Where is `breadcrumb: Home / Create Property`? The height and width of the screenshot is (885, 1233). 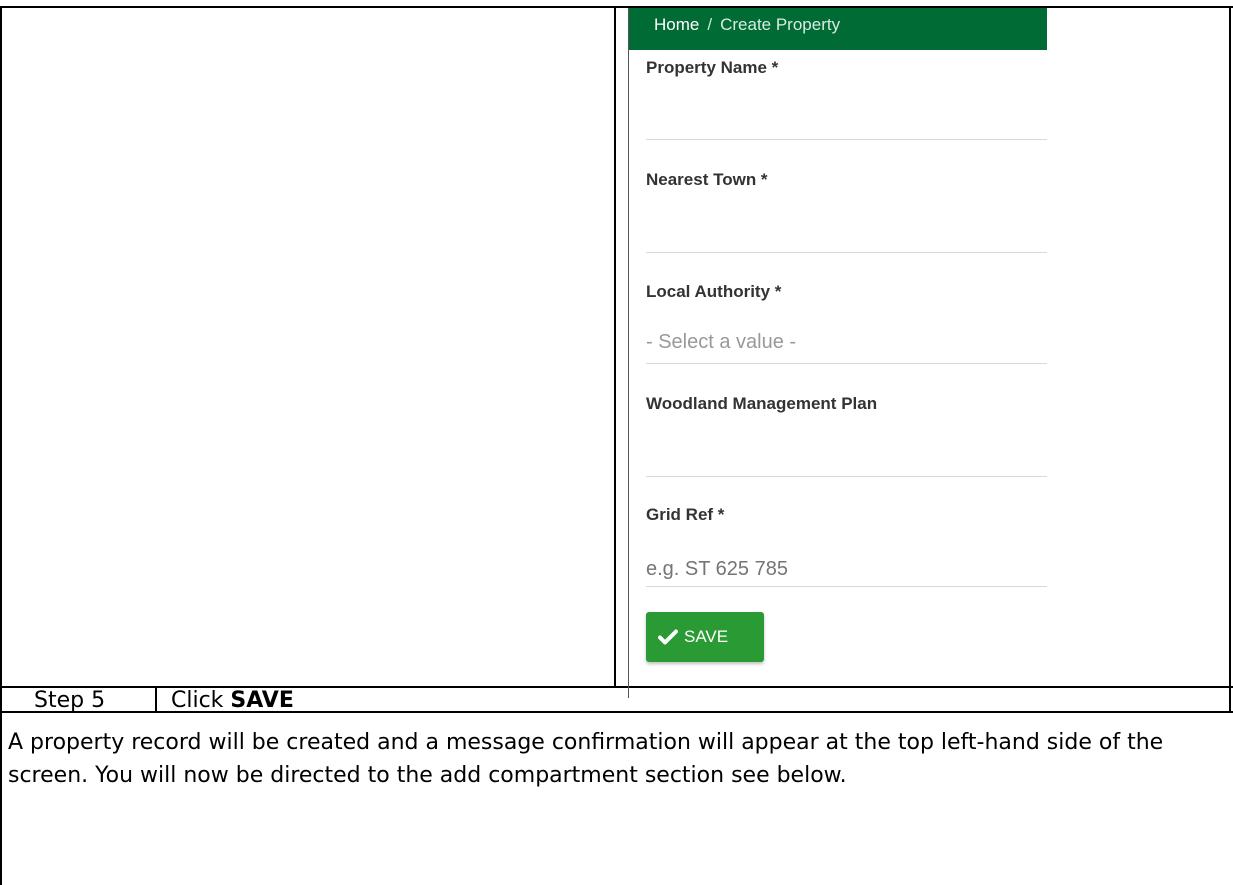 breadcrumb: Home / Create Property is located at coordinates (838, 29).